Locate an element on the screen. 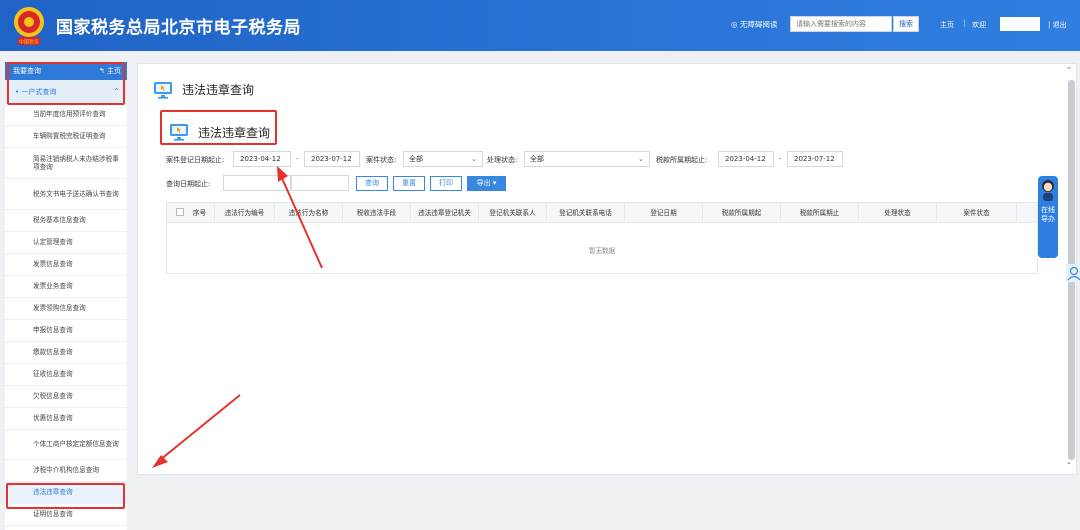  table-column-header: 违法行为编号 is located at coordinates (245, 213).